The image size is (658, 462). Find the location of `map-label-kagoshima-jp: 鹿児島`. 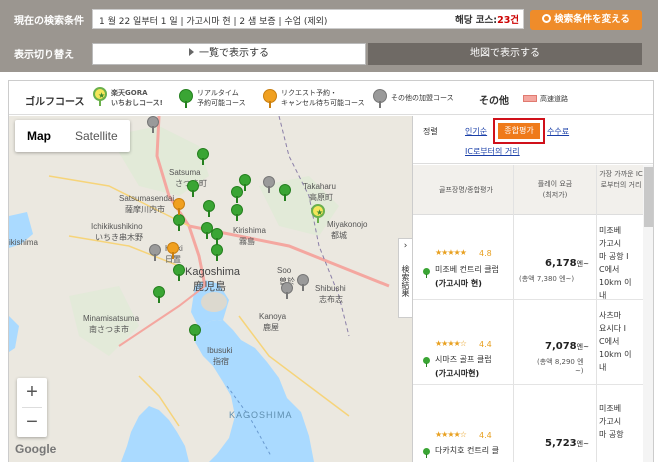

map-label-kagoshima-jp: 鹿児島 is located at coordinates (209, 287).